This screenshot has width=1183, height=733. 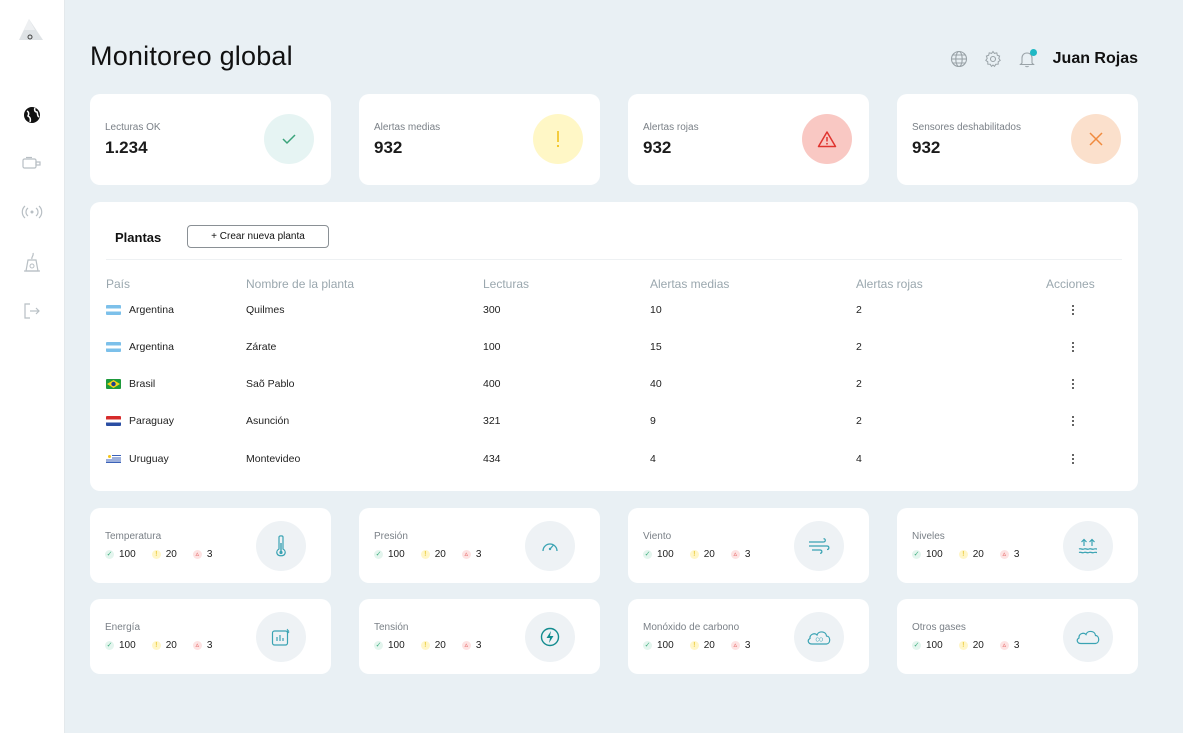 I want to click on sensor-card-voltage: Tensión ✓ 100 ! 20 ▵ 3, so click(x=479, y=636).